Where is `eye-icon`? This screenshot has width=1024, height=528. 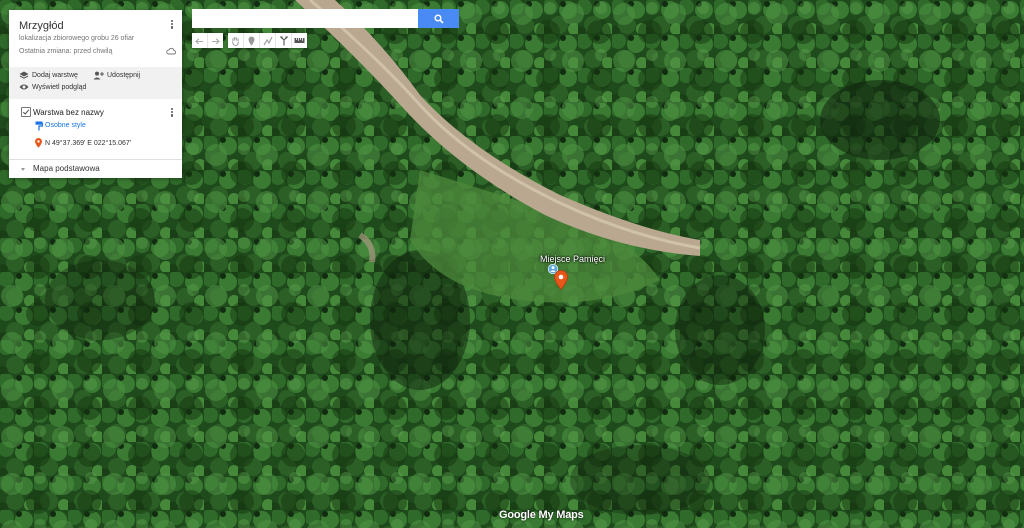 eye-icon is located at coordinates (24, 87).